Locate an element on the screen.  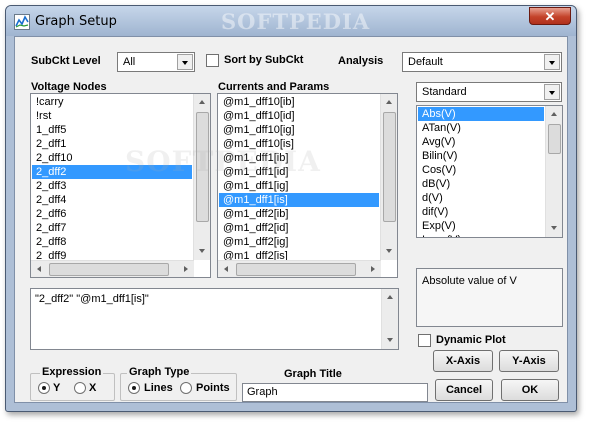
functions-item: Imag(V) is located at coordinates (481, 235).